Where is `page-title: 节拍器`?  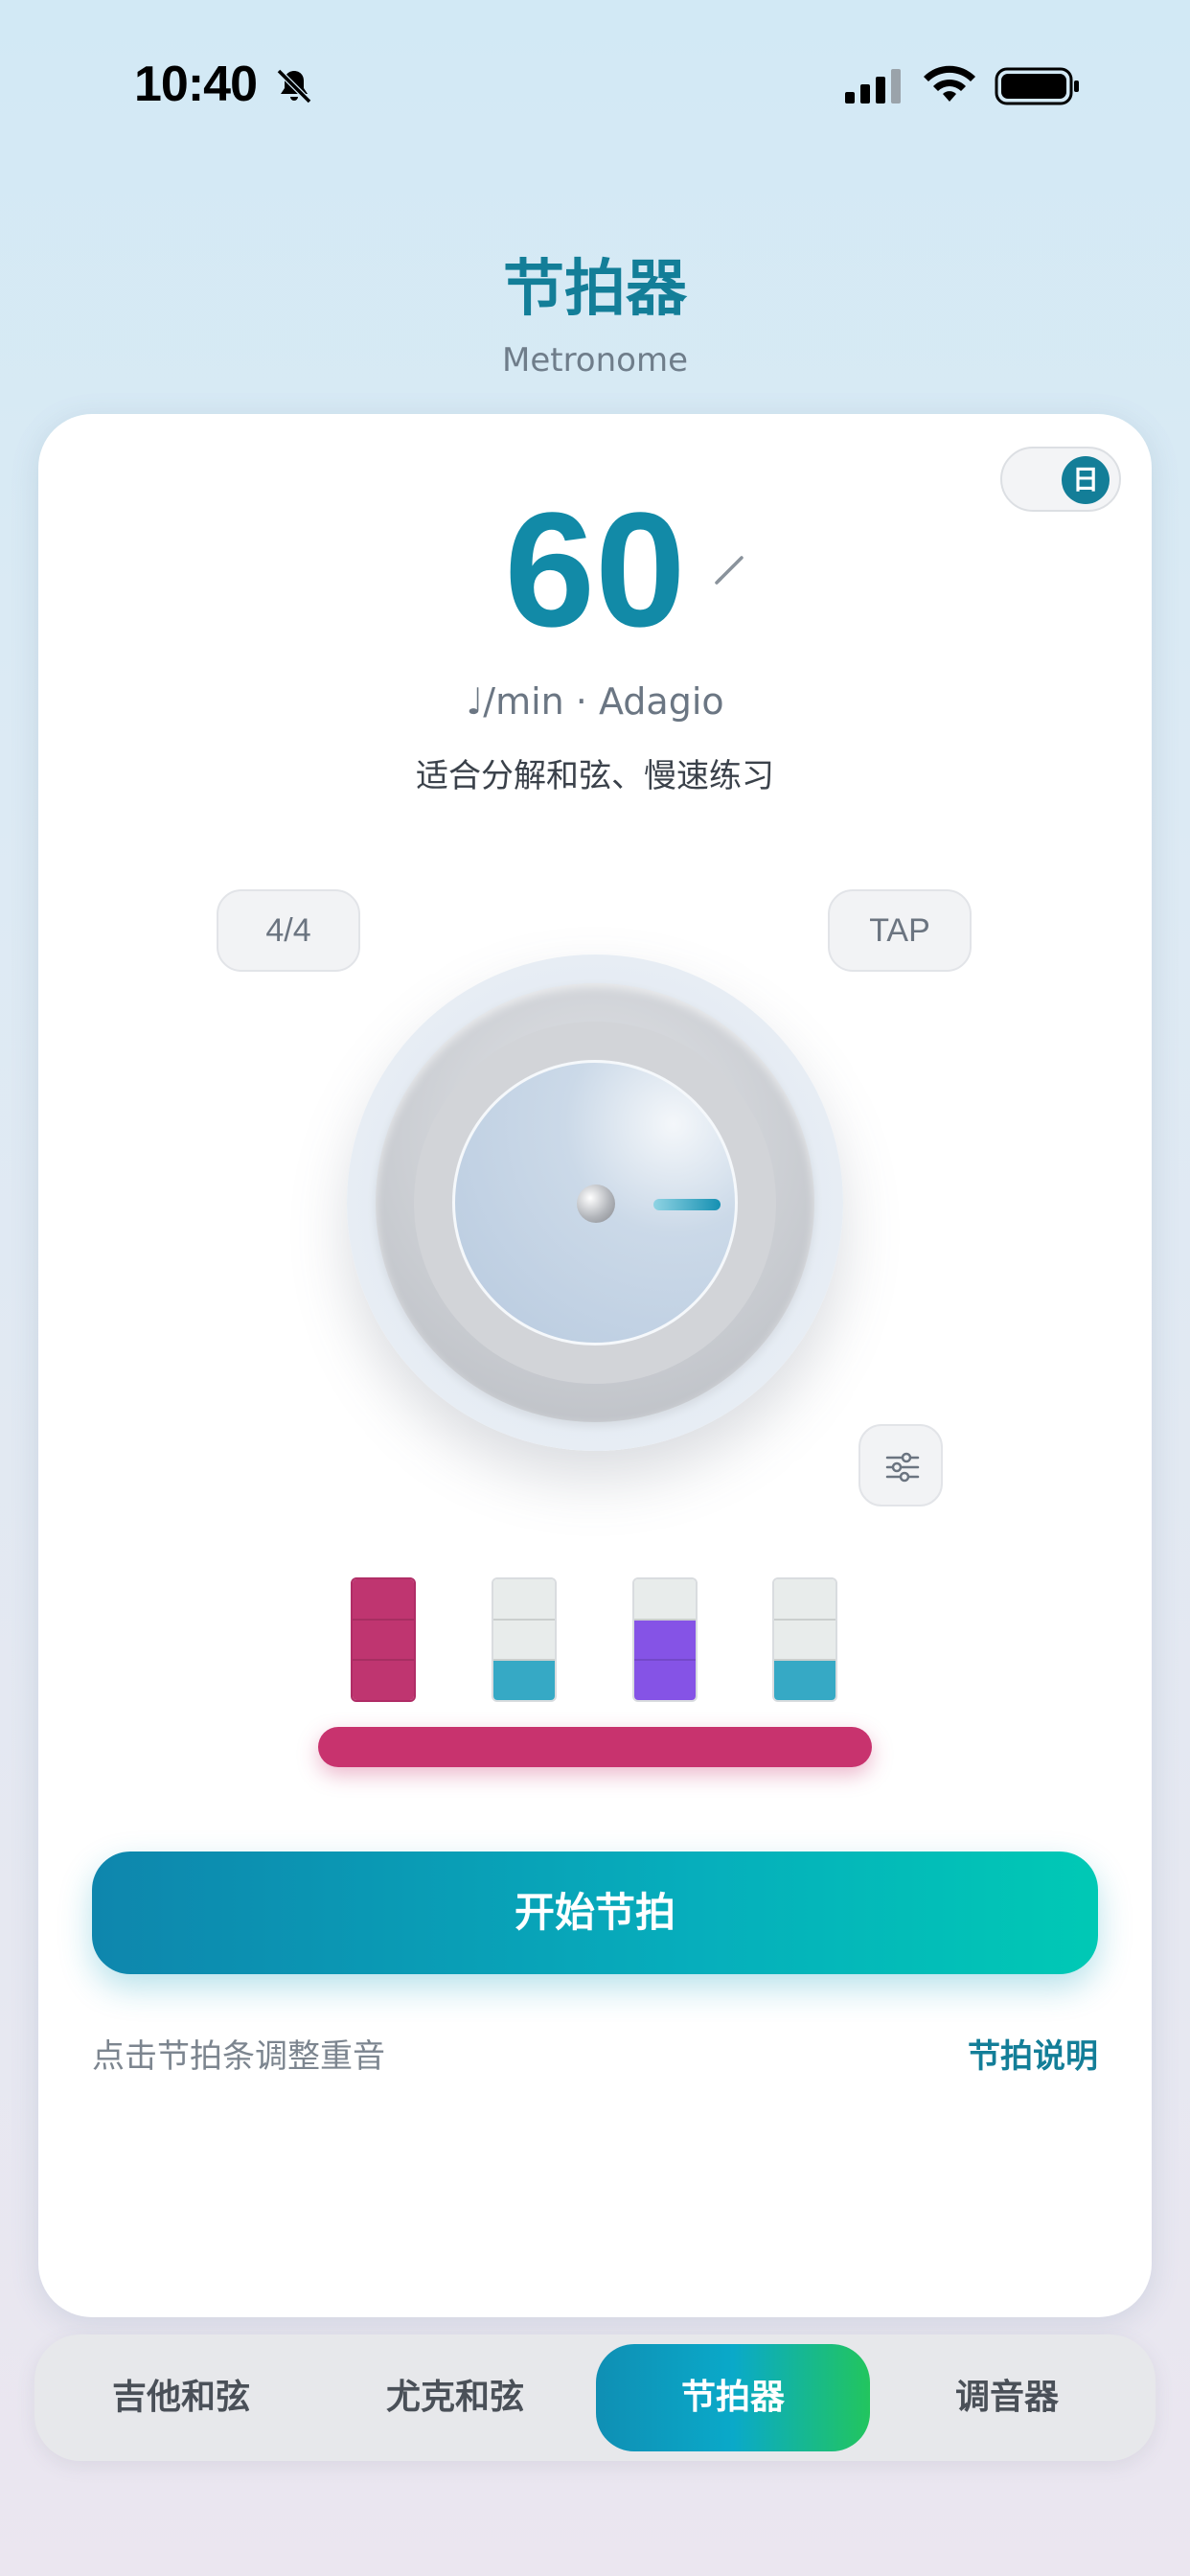 page-title: 节拍器 is located at coordinates (595, 289).